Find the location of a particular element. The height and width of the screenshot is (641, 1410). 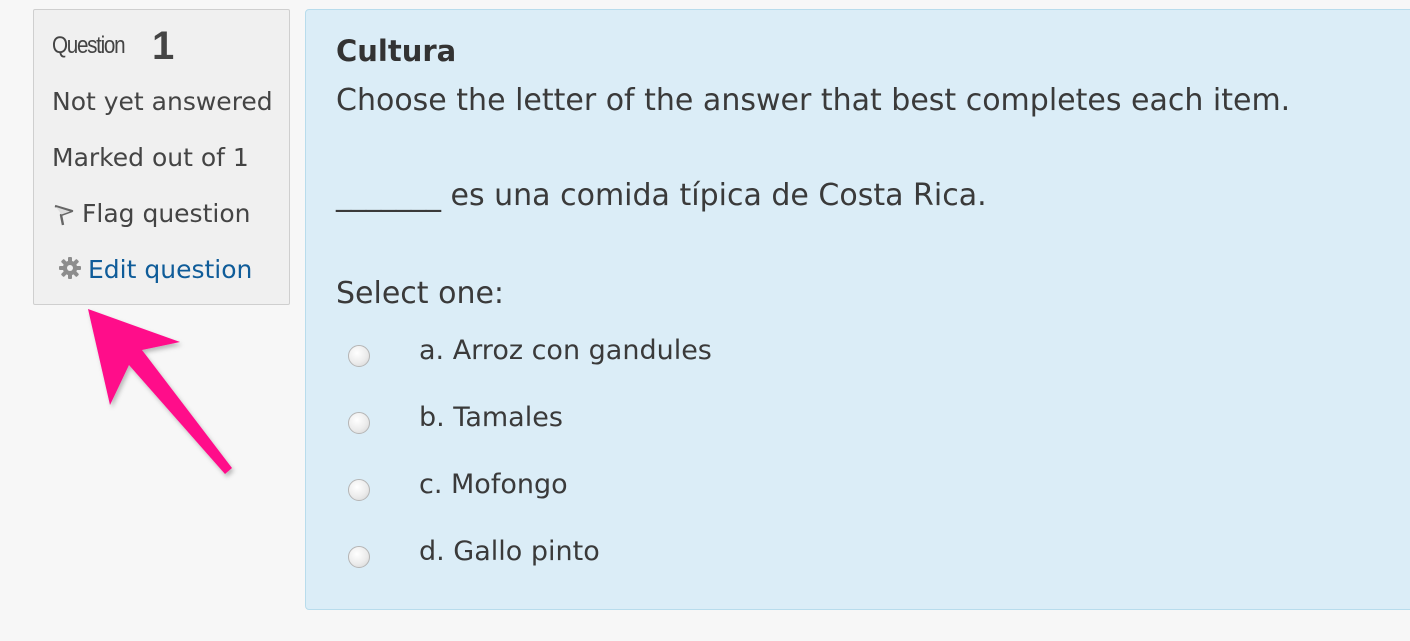

answer-label: b. Tamales is located at coordinates (491, 417).